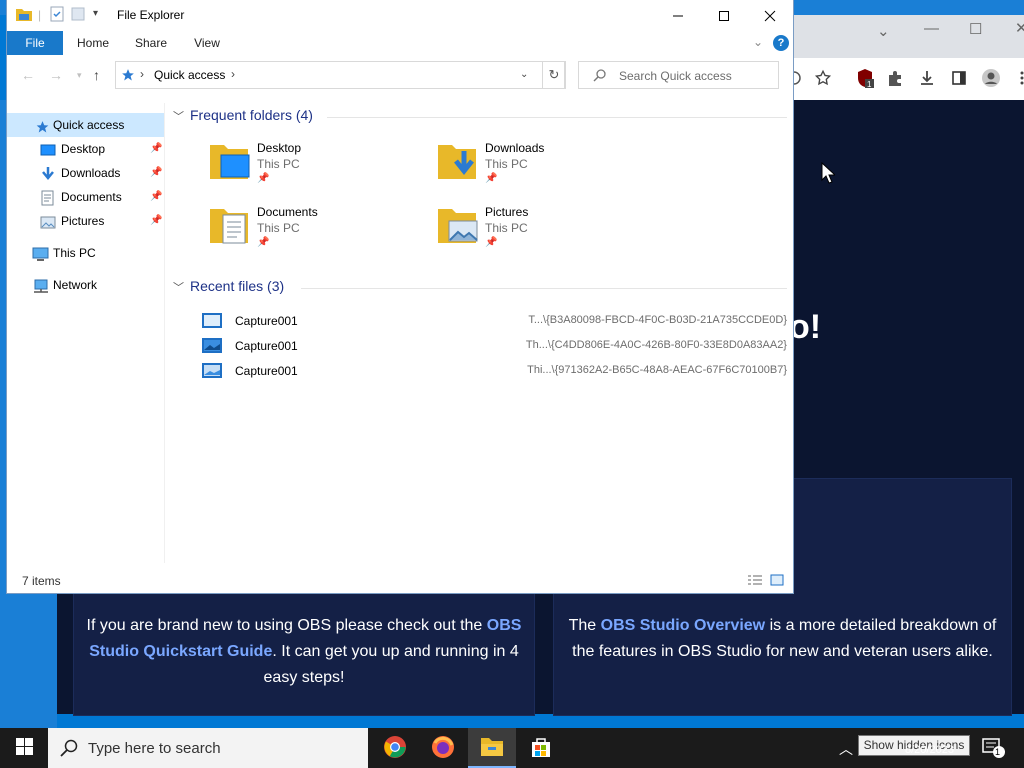 The height and width of the screenshot is (768, 1024). What do you see at coordinates (683, 625) in the screenshot?
I see `studio-overview-link: OBS Studio Overview` at bounding box center [683, 625].